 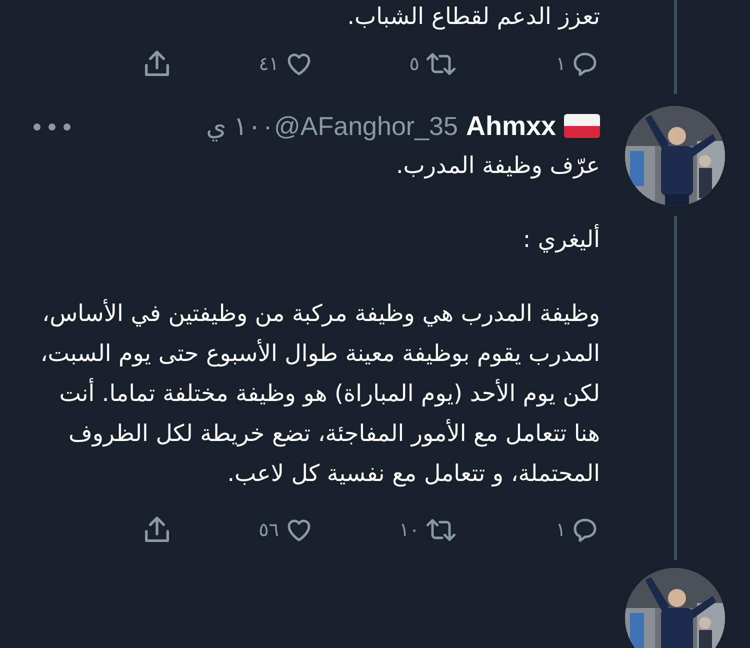 I want to click on like-button: ٥٦, so click(x=243, y=530).